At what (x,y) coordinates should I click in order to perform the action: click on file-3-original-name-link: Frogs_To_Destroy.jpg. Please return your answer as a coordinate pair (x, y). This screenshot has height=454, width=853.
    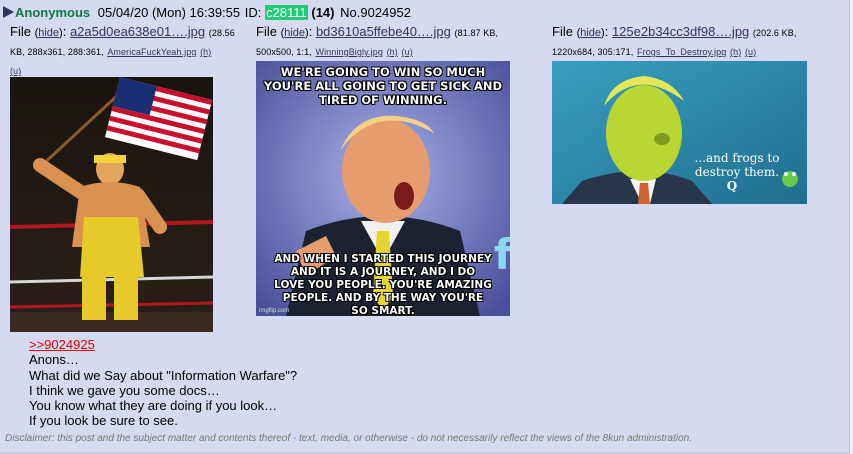
    Looking at the image, I should click on (681, 52).